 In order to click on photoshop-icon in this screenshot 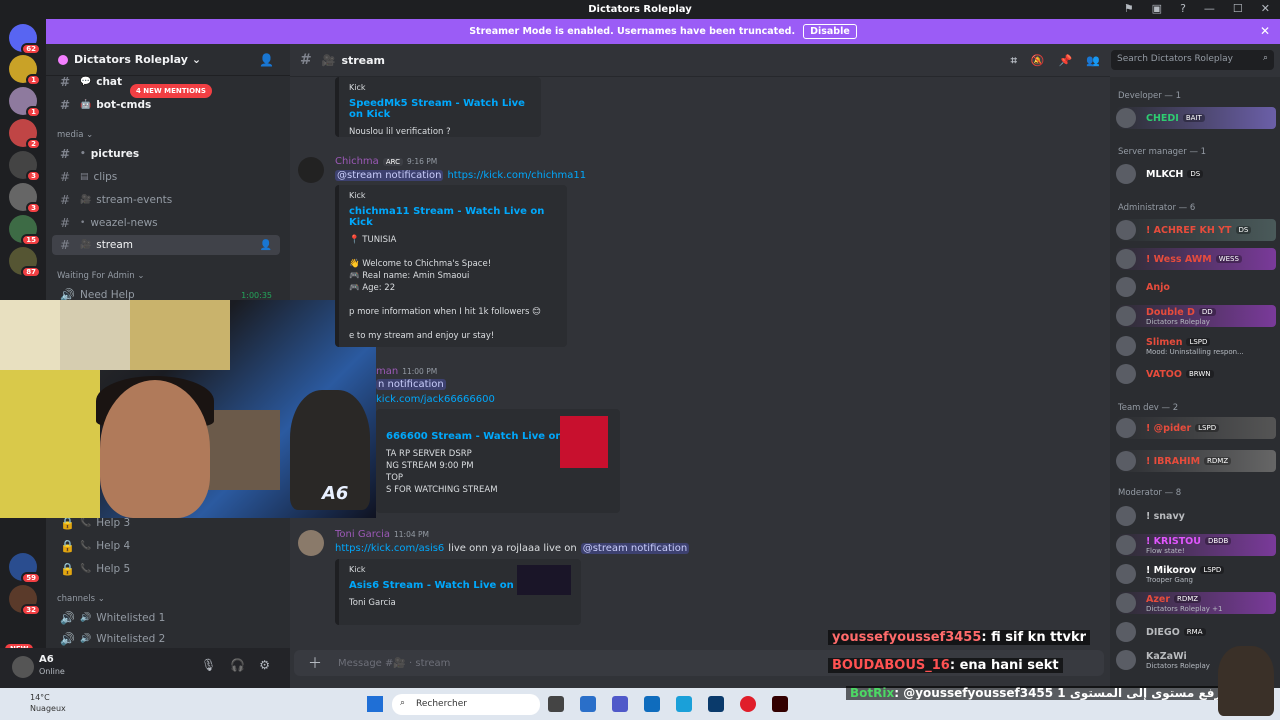, I will do `click(716, 704)`.